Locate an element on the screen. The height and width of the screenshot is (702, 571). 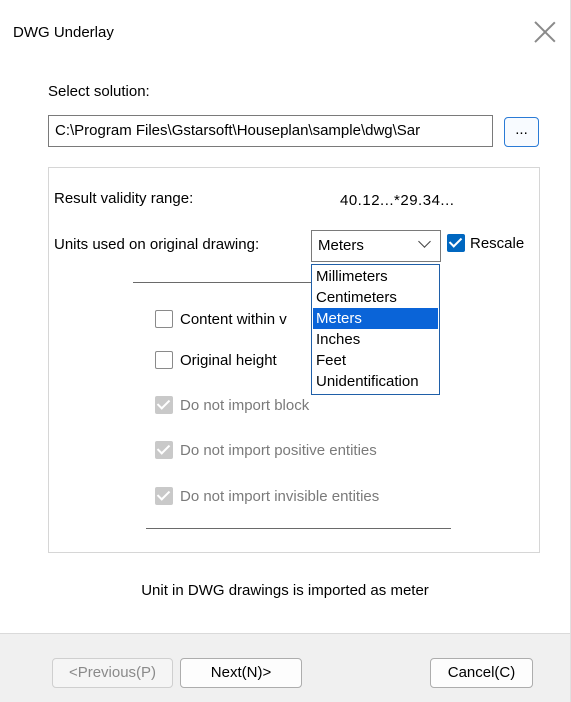
no-import-block-checkbox is located at coordinates (164, 405).